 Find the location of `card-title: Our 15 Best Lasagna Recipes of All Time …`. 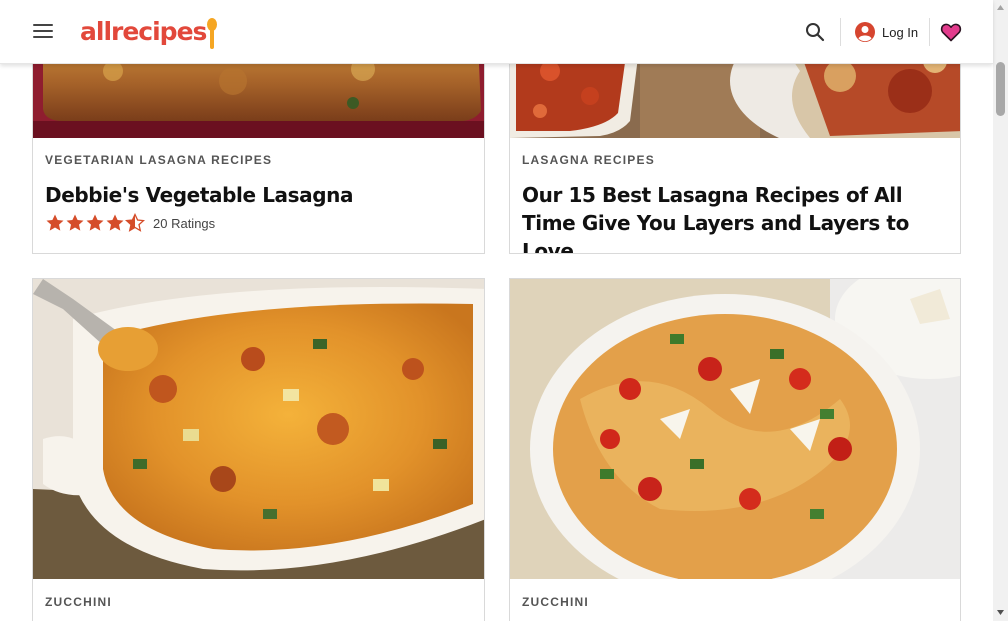

card-title: Our 15 Best Lasagna Recipes of All Time … is located at coordinates (735, 217).